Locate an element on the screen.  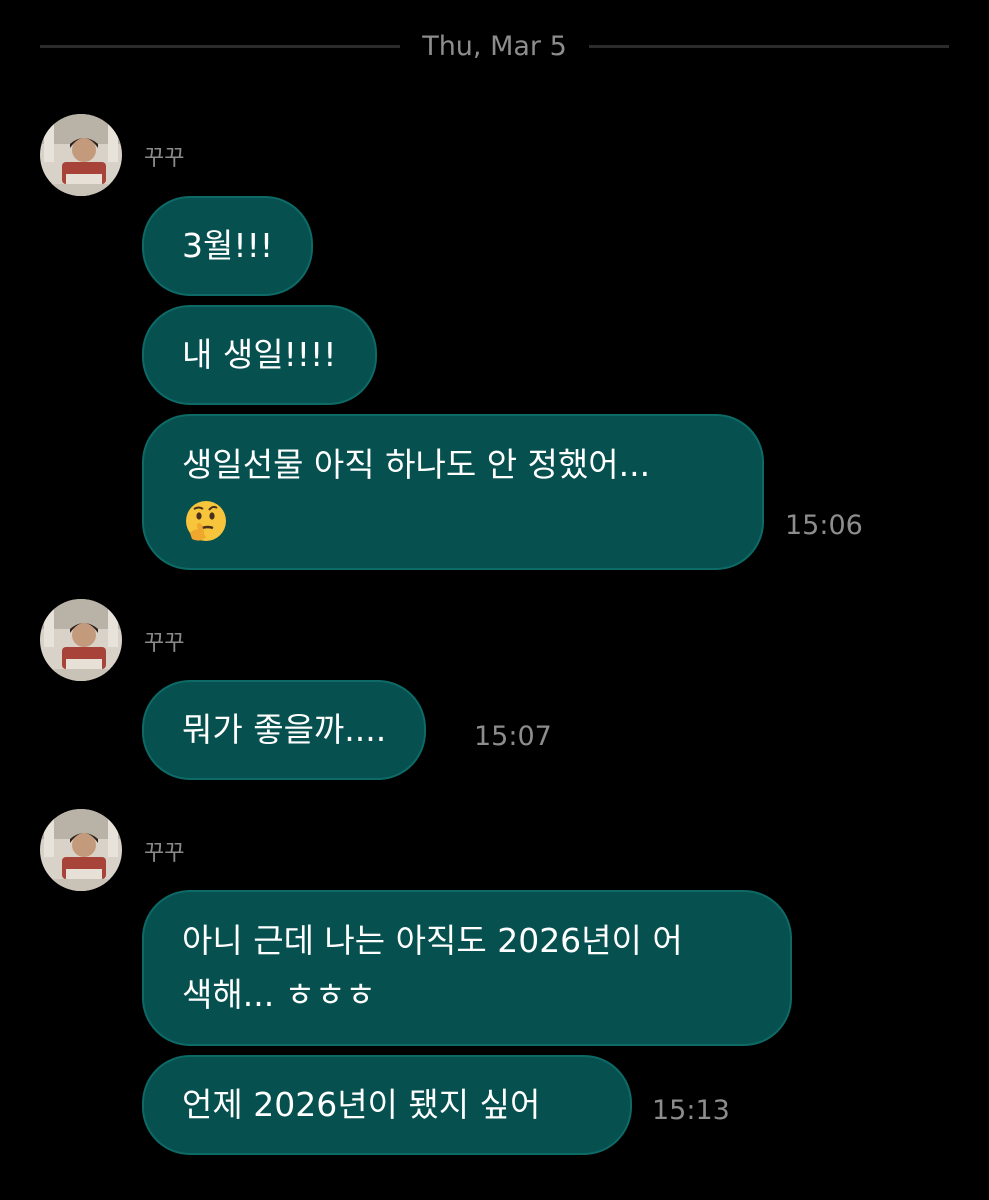
message-bubble: 3월!!! is located at coordinates (228, 246).